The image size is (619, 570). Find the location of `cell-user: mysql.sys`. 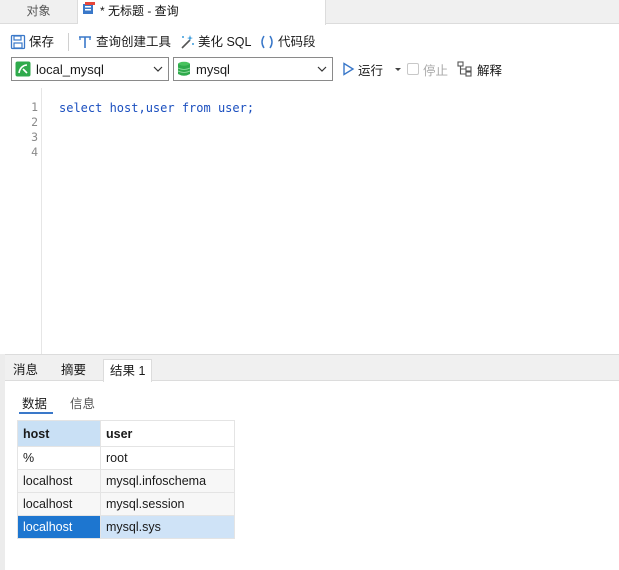

cell-user: mysql.sys is located at coordinates (167, 527).